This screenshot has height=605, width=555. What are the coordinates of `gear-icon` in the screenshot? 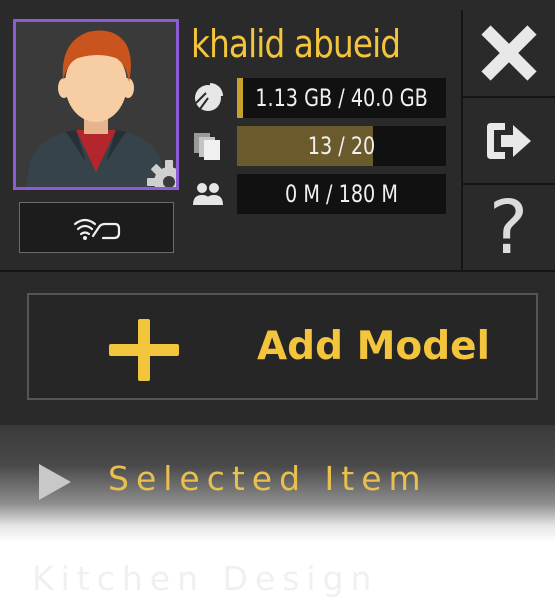 It's located at (162, 174).